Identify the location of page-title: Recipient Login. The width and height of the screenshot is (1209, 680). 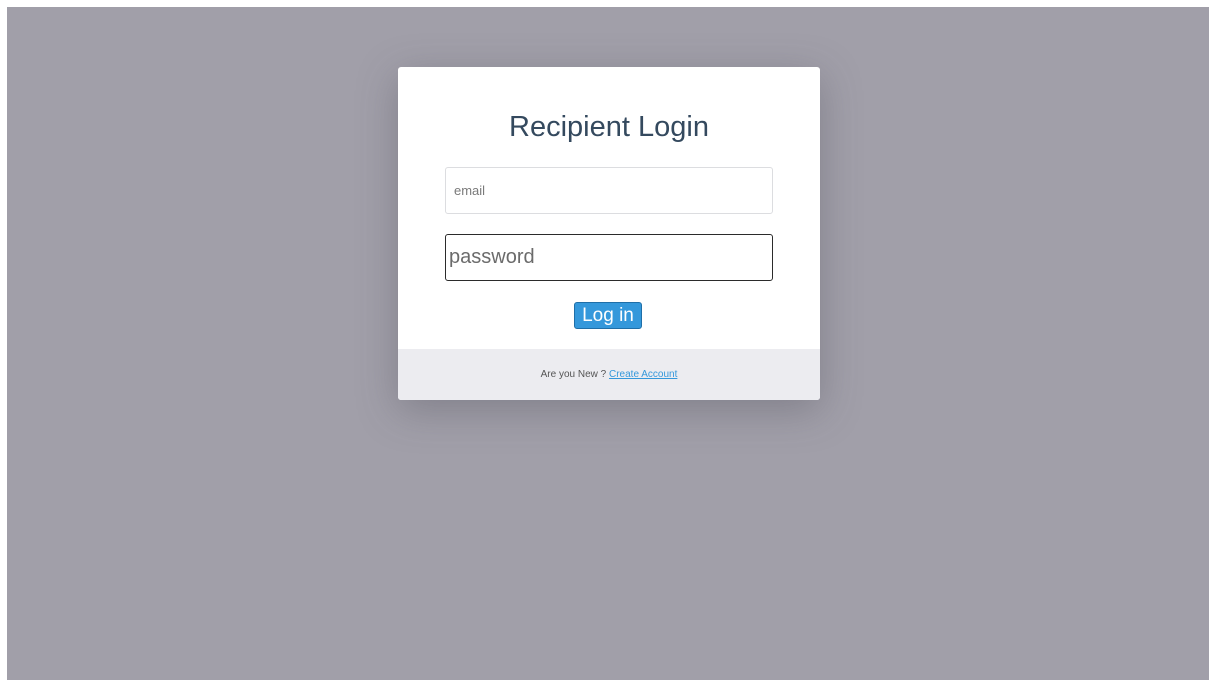
(609, 127).